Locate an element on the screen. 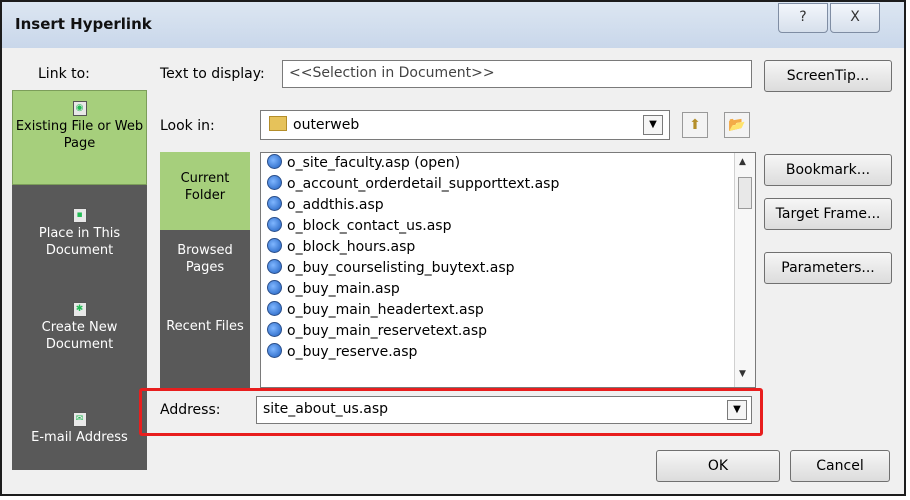 This screenshot has height=500, width=910. list-item: o_block_contact_us.asp is located at coordinates (359, 226).